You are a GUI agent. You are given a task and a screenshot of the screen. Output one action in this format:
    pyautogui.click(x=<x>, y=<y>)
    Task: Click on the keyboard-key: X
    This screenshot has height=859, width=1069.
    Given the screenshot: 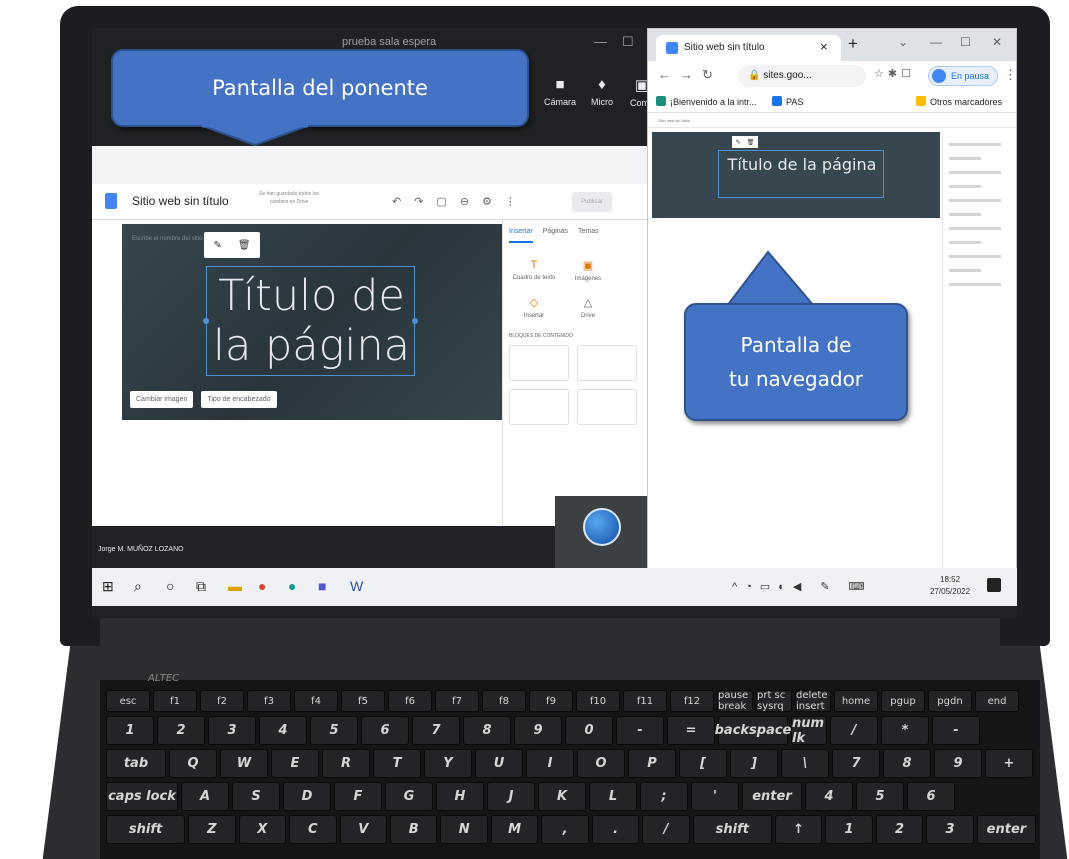 What is the action you would take?
    pyautogui.click(x=262, y=829)
    